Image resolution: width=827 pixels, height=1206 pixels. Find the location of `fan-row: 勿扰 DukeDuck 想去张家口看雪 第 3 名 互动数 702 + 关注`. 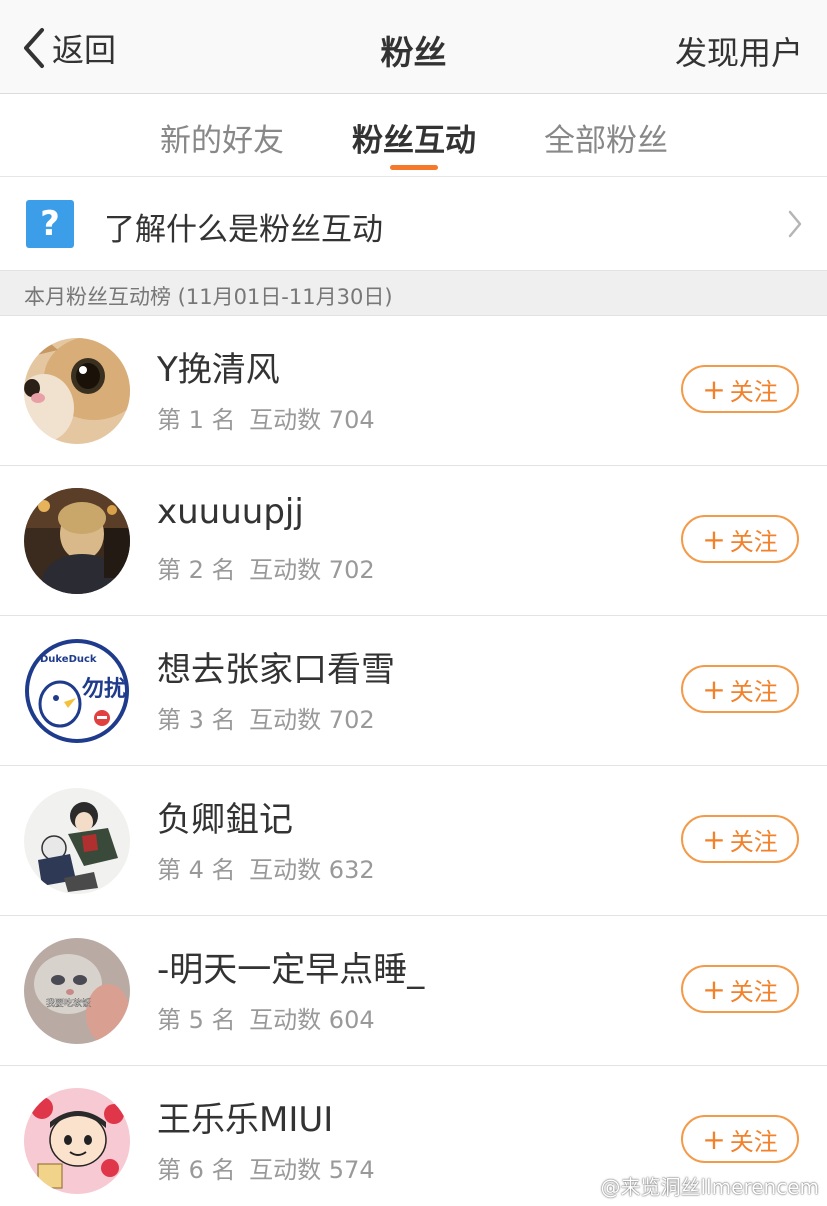

fan-row: 勿扰 DukeDuck 想去张家口看雪 第 3 名 互动数 702 + 关注 is located at coordinates (413, 691).